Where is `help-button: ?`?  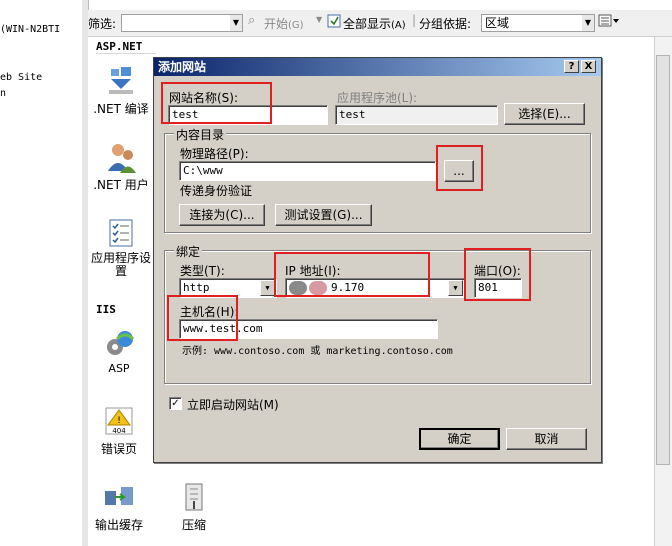 help-button: ? is located at coordinates (571, 66).